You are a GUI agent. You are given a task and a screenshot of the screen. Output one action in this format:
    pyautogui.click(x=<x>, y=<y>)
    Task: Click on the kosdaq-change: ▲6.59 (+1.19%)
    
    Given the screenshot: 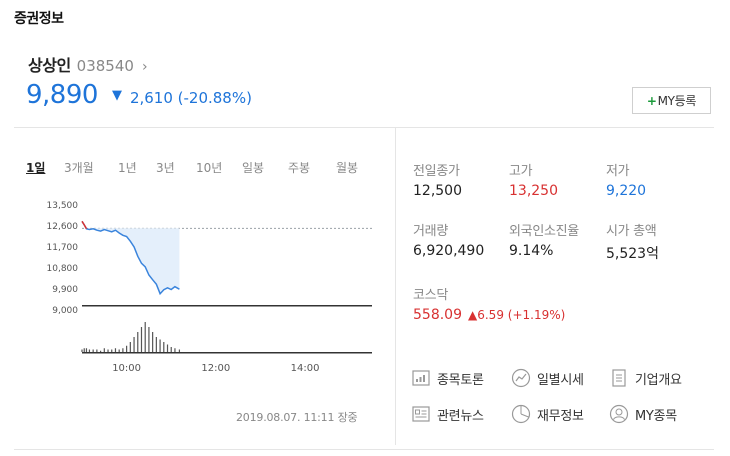 What is the action you would take?
    pyautogui.click(x=517, y=315)
    